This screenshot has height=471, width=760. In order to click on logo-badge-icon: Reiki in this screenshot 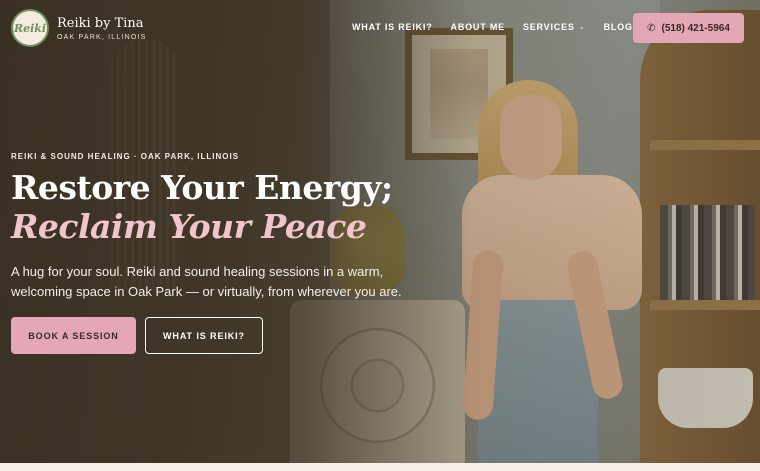, I will do `click(30, 28)`.